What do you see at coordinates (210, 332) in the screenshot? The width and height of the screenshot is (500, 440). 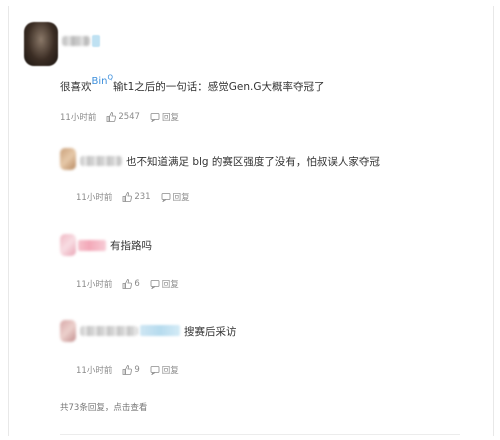 I see `reply-text: 搜赛后采访` at bounding box center [210, 332].